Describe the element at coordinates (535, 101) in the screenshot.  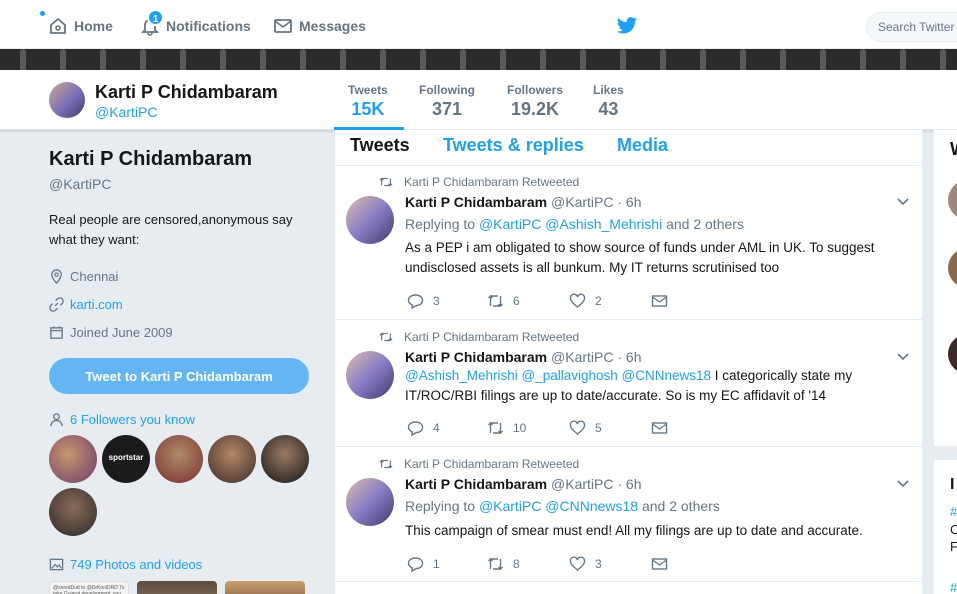
I see `stat-followers: Followers 19.2K` at that location.